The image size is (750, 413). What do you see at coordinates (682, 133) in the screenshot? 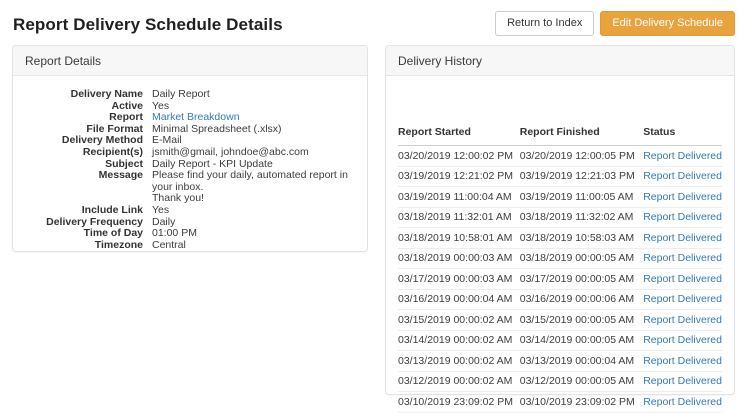
I see `column-header-status: Status` at bounding box center [682, 133].